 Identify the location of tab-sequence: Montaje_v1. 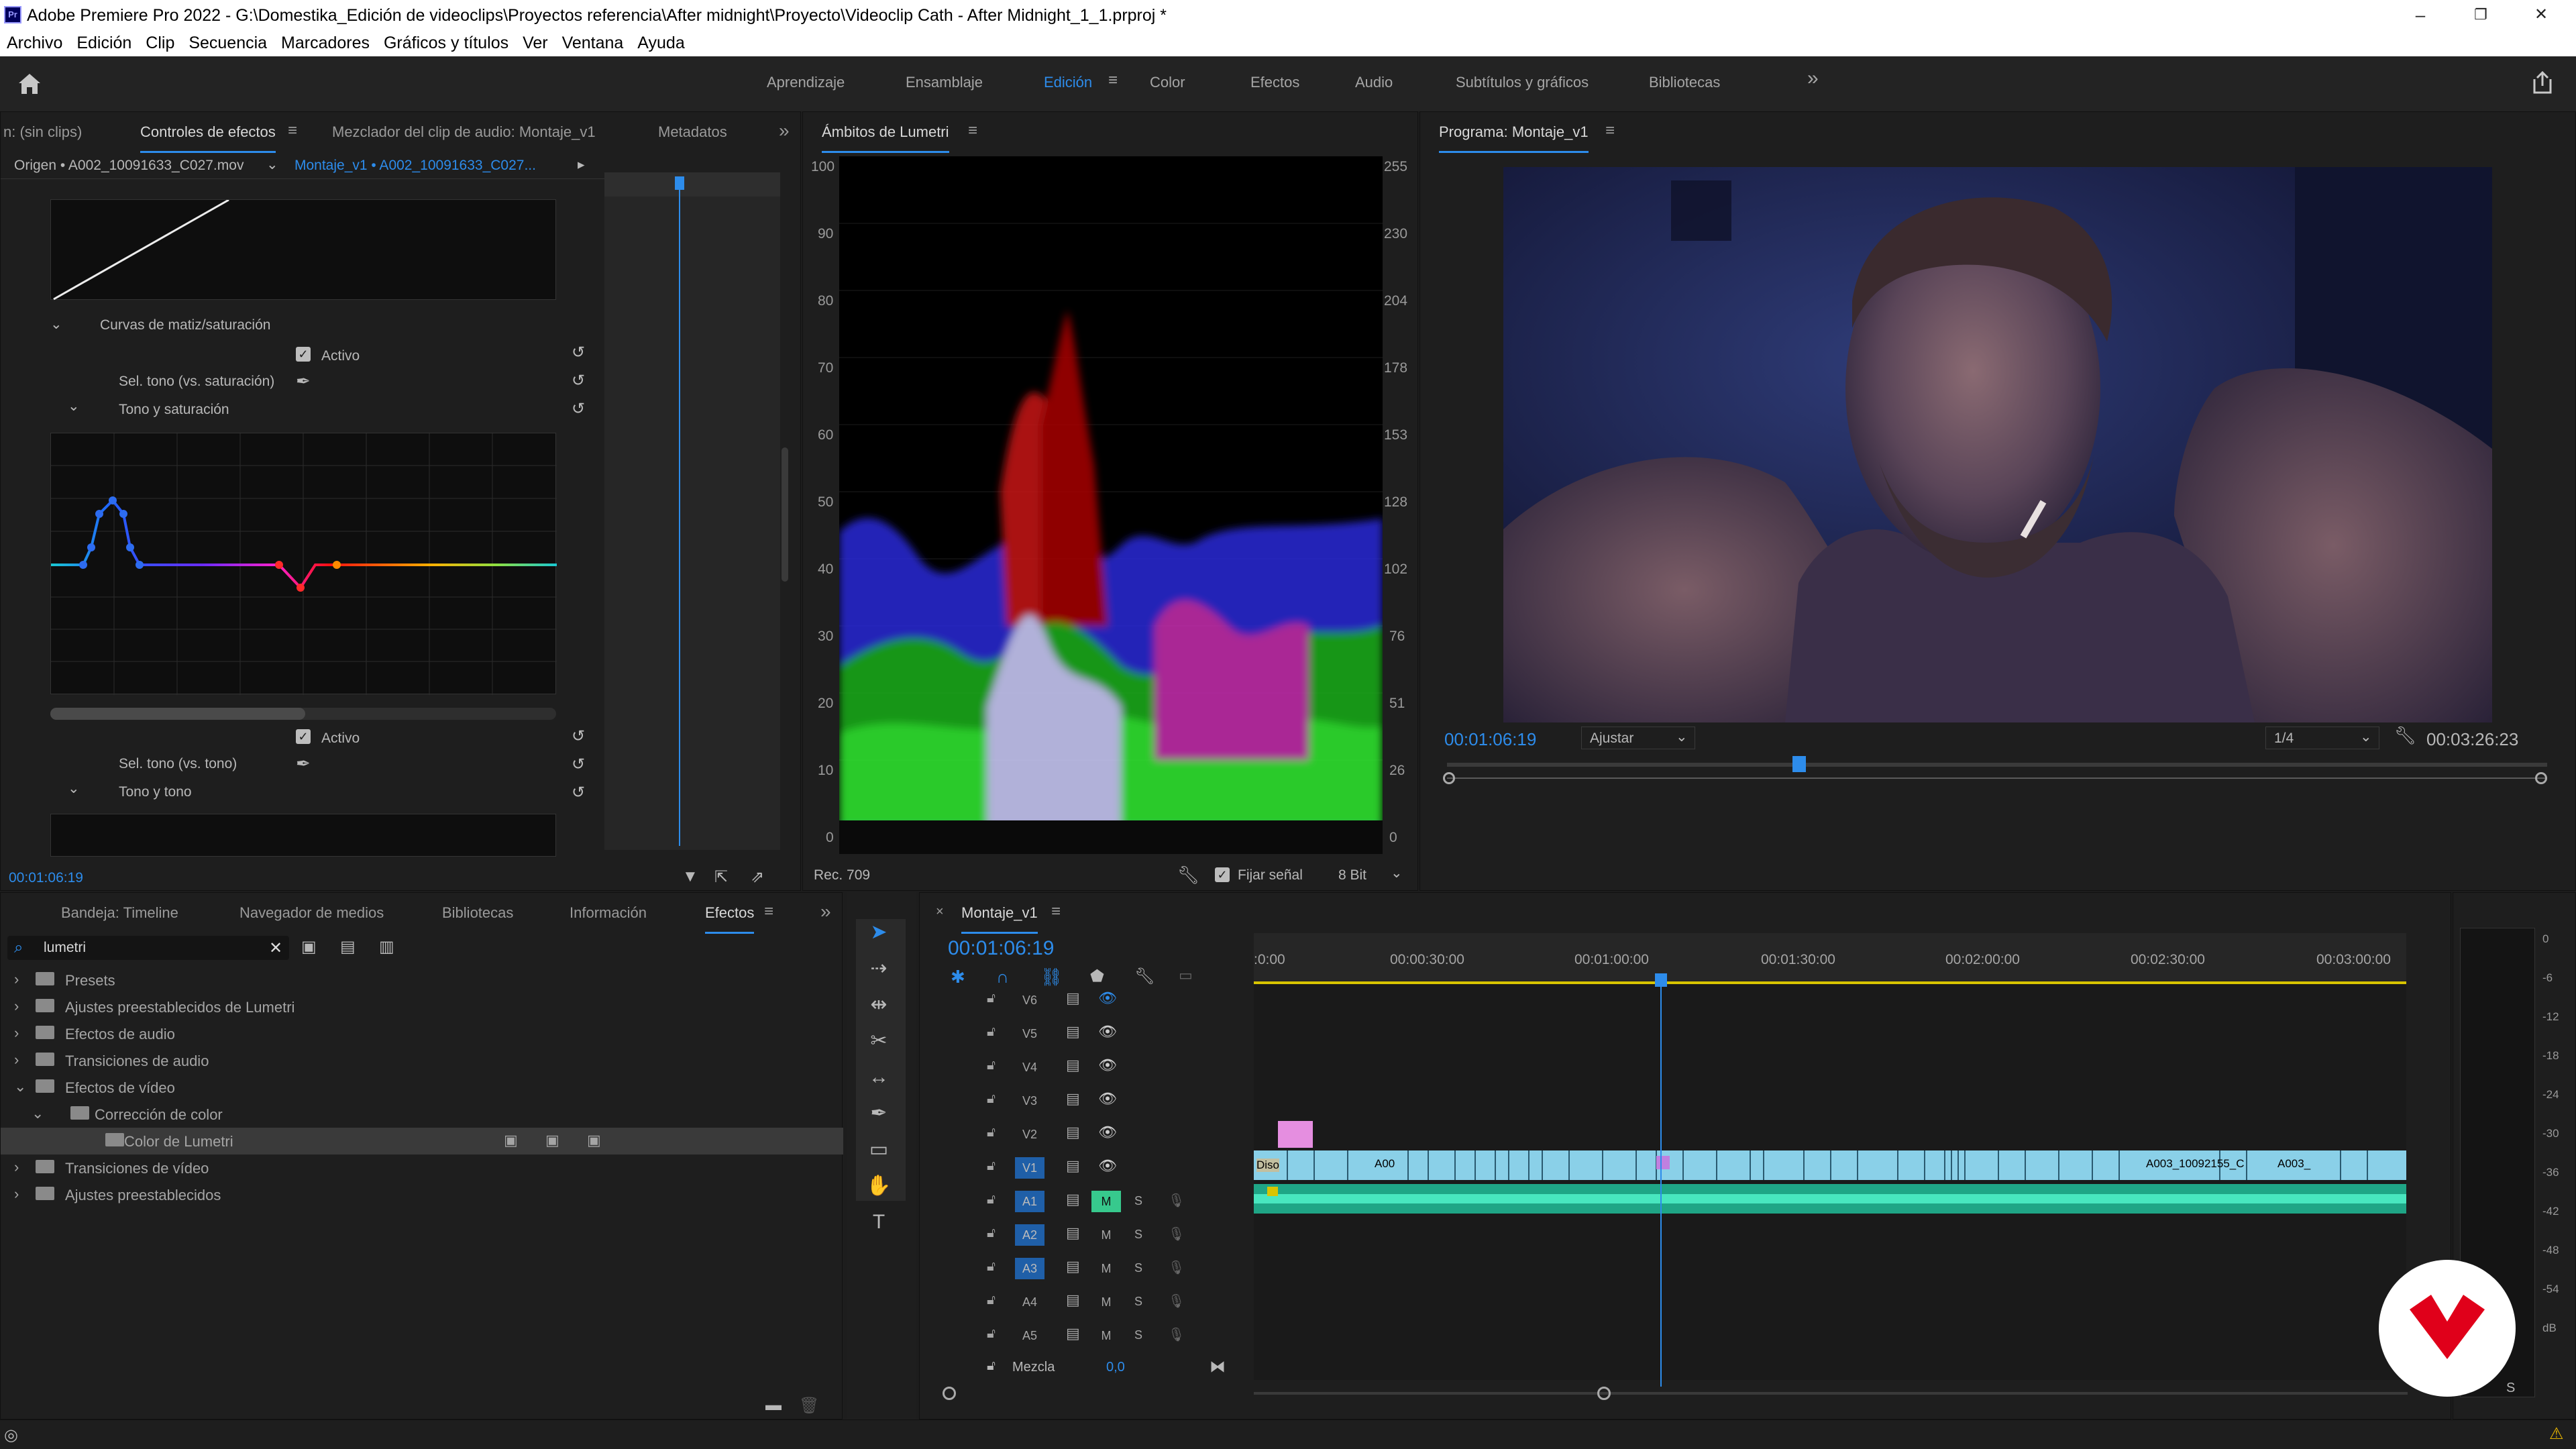
(999, 919).